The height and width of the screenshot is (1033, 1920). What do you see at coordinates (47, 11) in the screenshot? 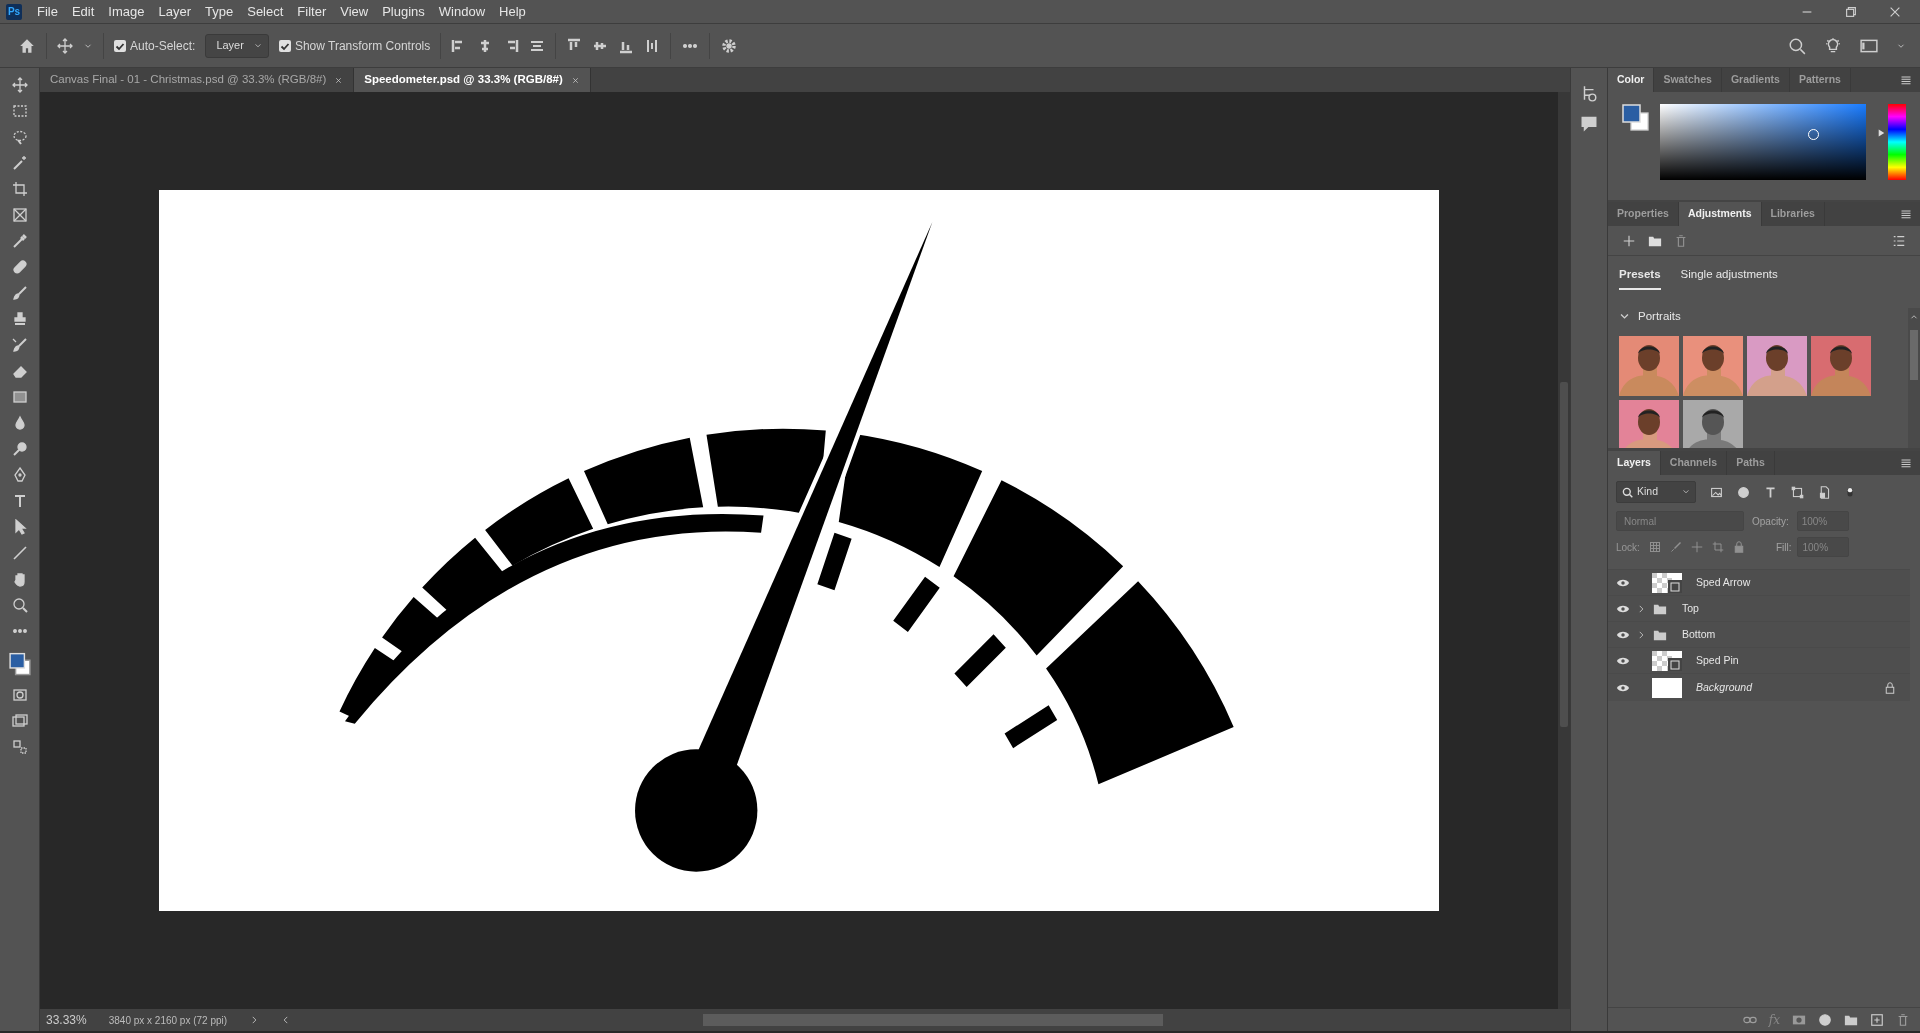
I see `menu-item: File` at bounding box center [47, 11].